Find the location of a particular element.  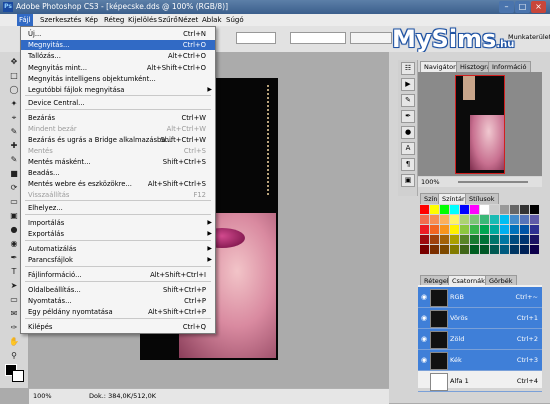

channel-row-red: ◉ Vörös Ctrl+1 is located at coordinates (480, 318).